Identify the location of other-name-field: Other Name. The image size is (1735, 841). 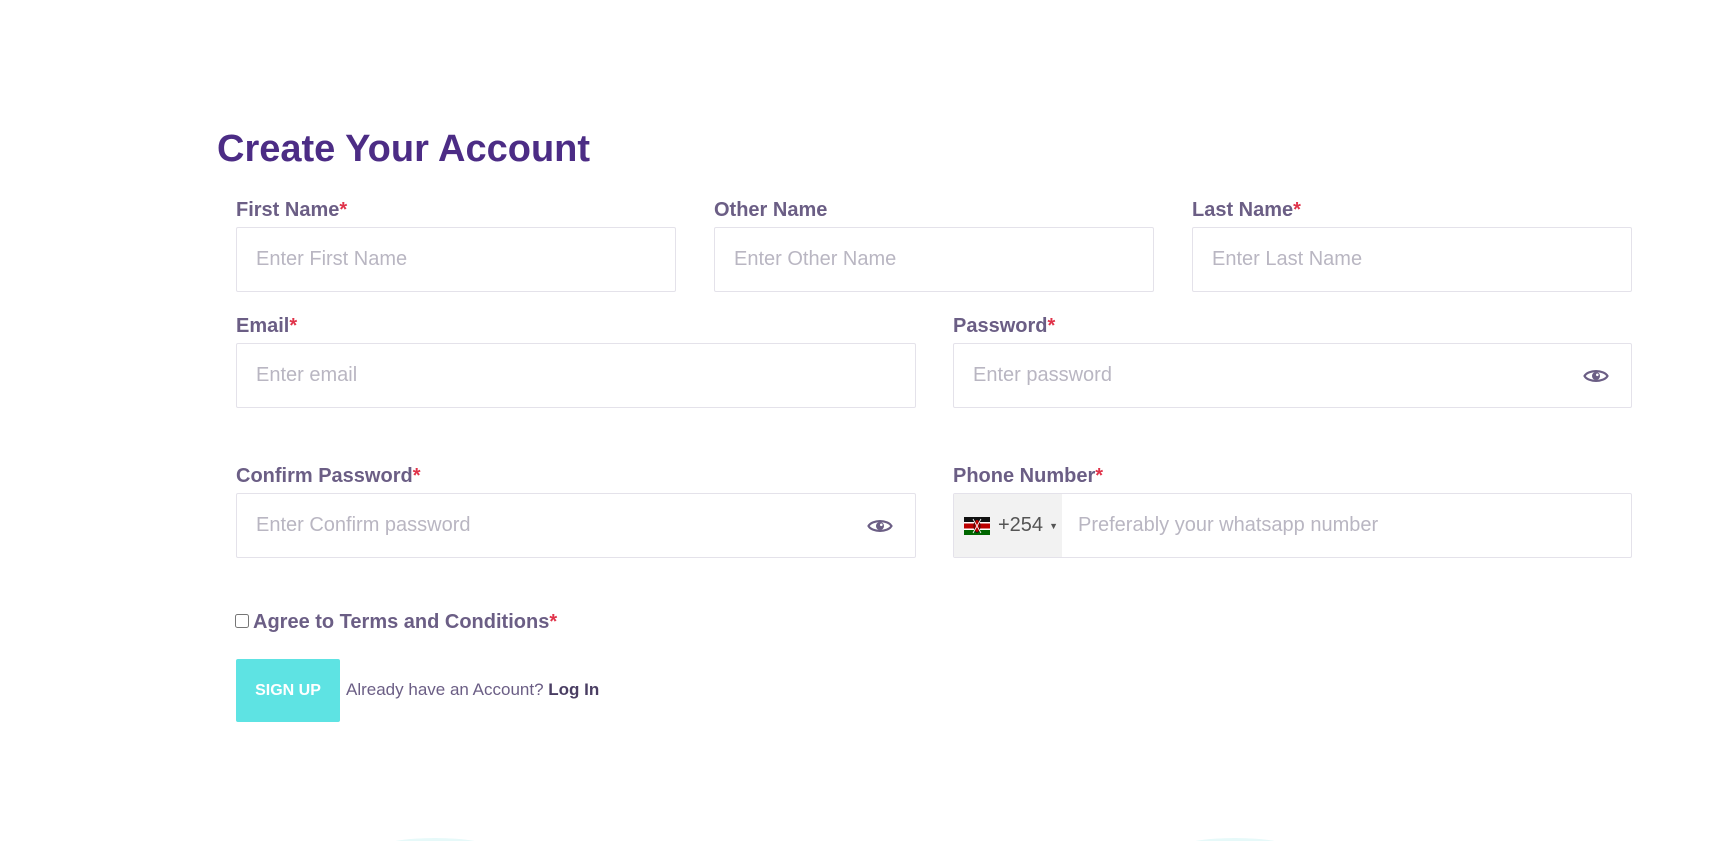
(934, 245).